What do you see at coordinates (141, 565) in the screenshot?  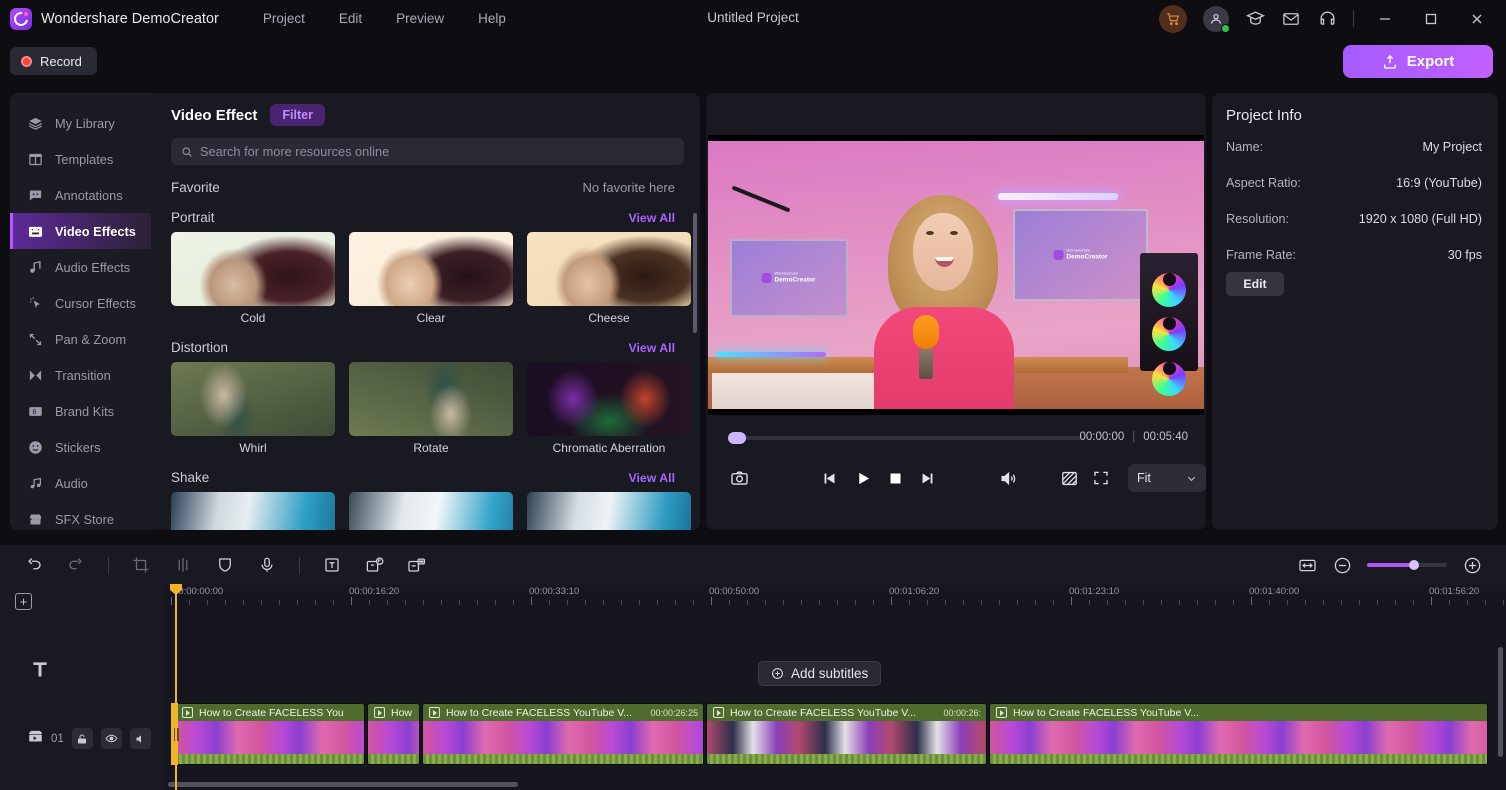 I see `crop-icon` at bounding box center [141, 565].